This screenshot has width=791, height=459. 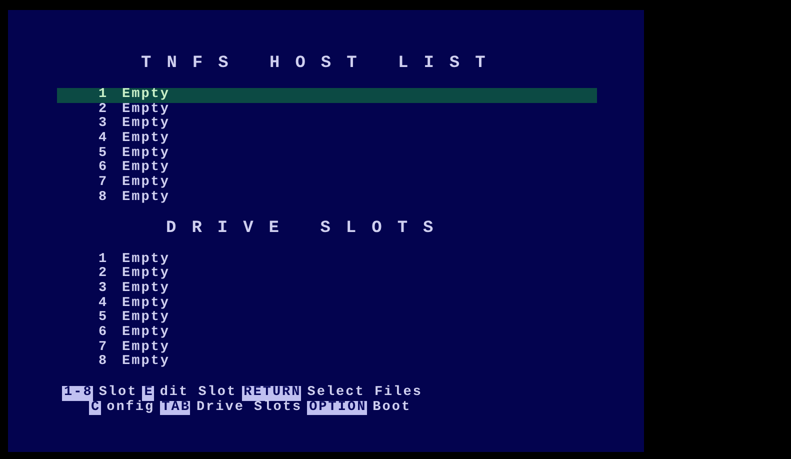 I want to click on help-text: Boot, so click(x=392, y=408).